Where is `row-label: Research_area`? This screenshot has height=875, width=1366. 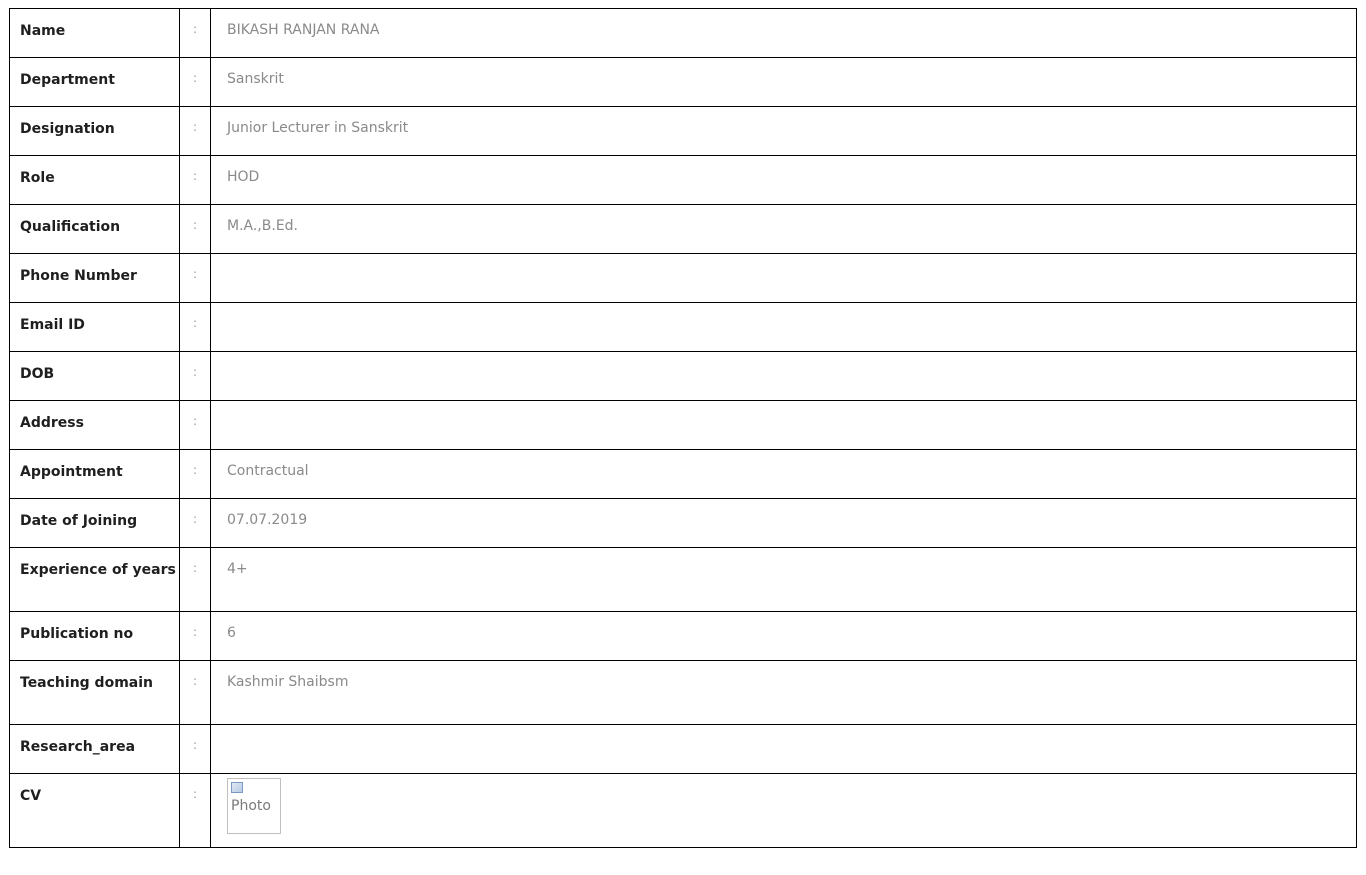 row-label: Research_area is located at coordinates (94, 749).